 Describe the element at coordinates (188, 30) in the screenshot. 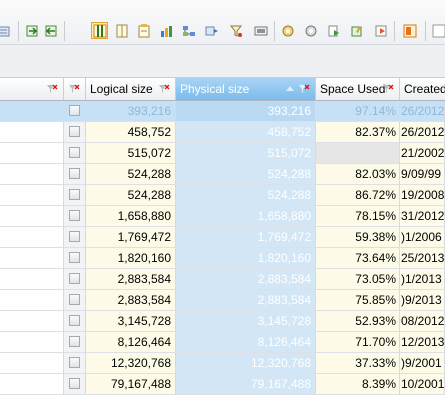

I see `tree-icon` at that location.